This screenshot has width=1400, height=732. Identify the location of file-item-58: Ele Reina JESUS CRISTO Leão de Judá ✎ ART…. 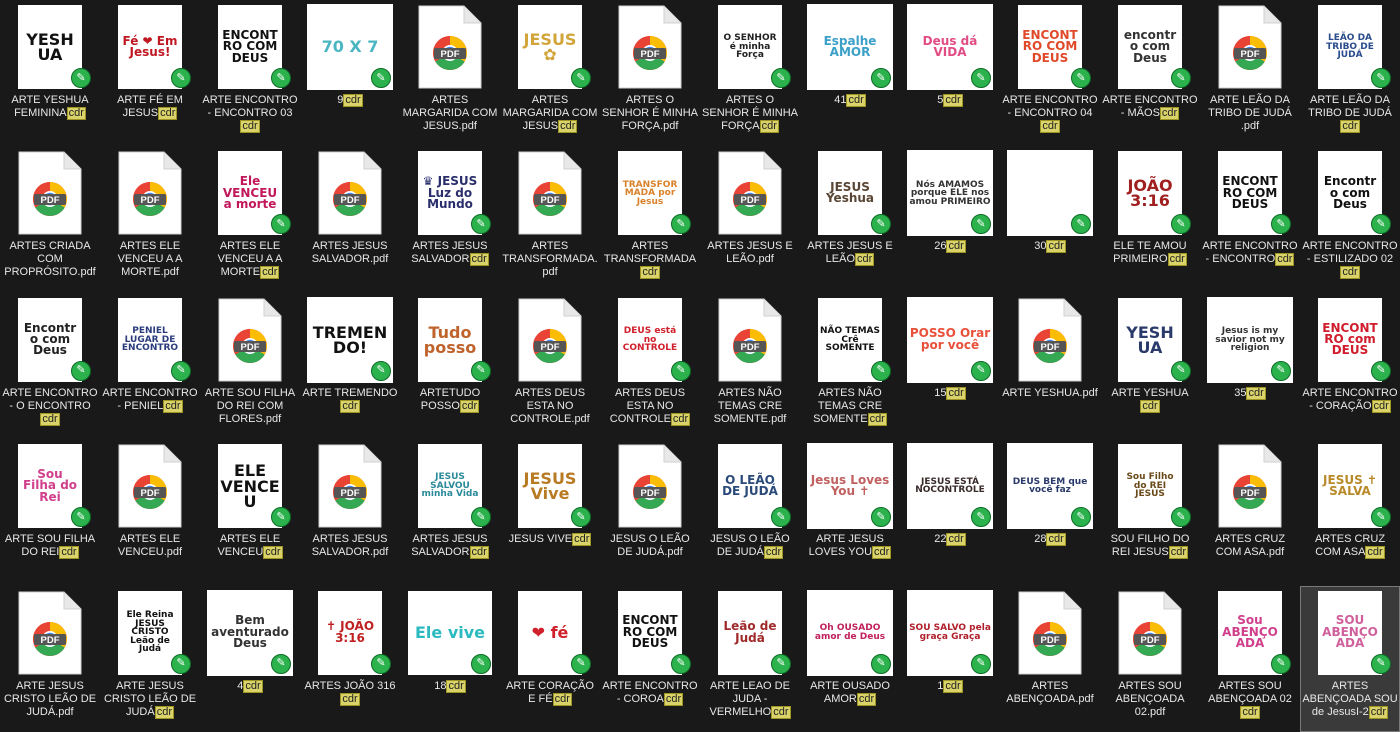
(150, 659).